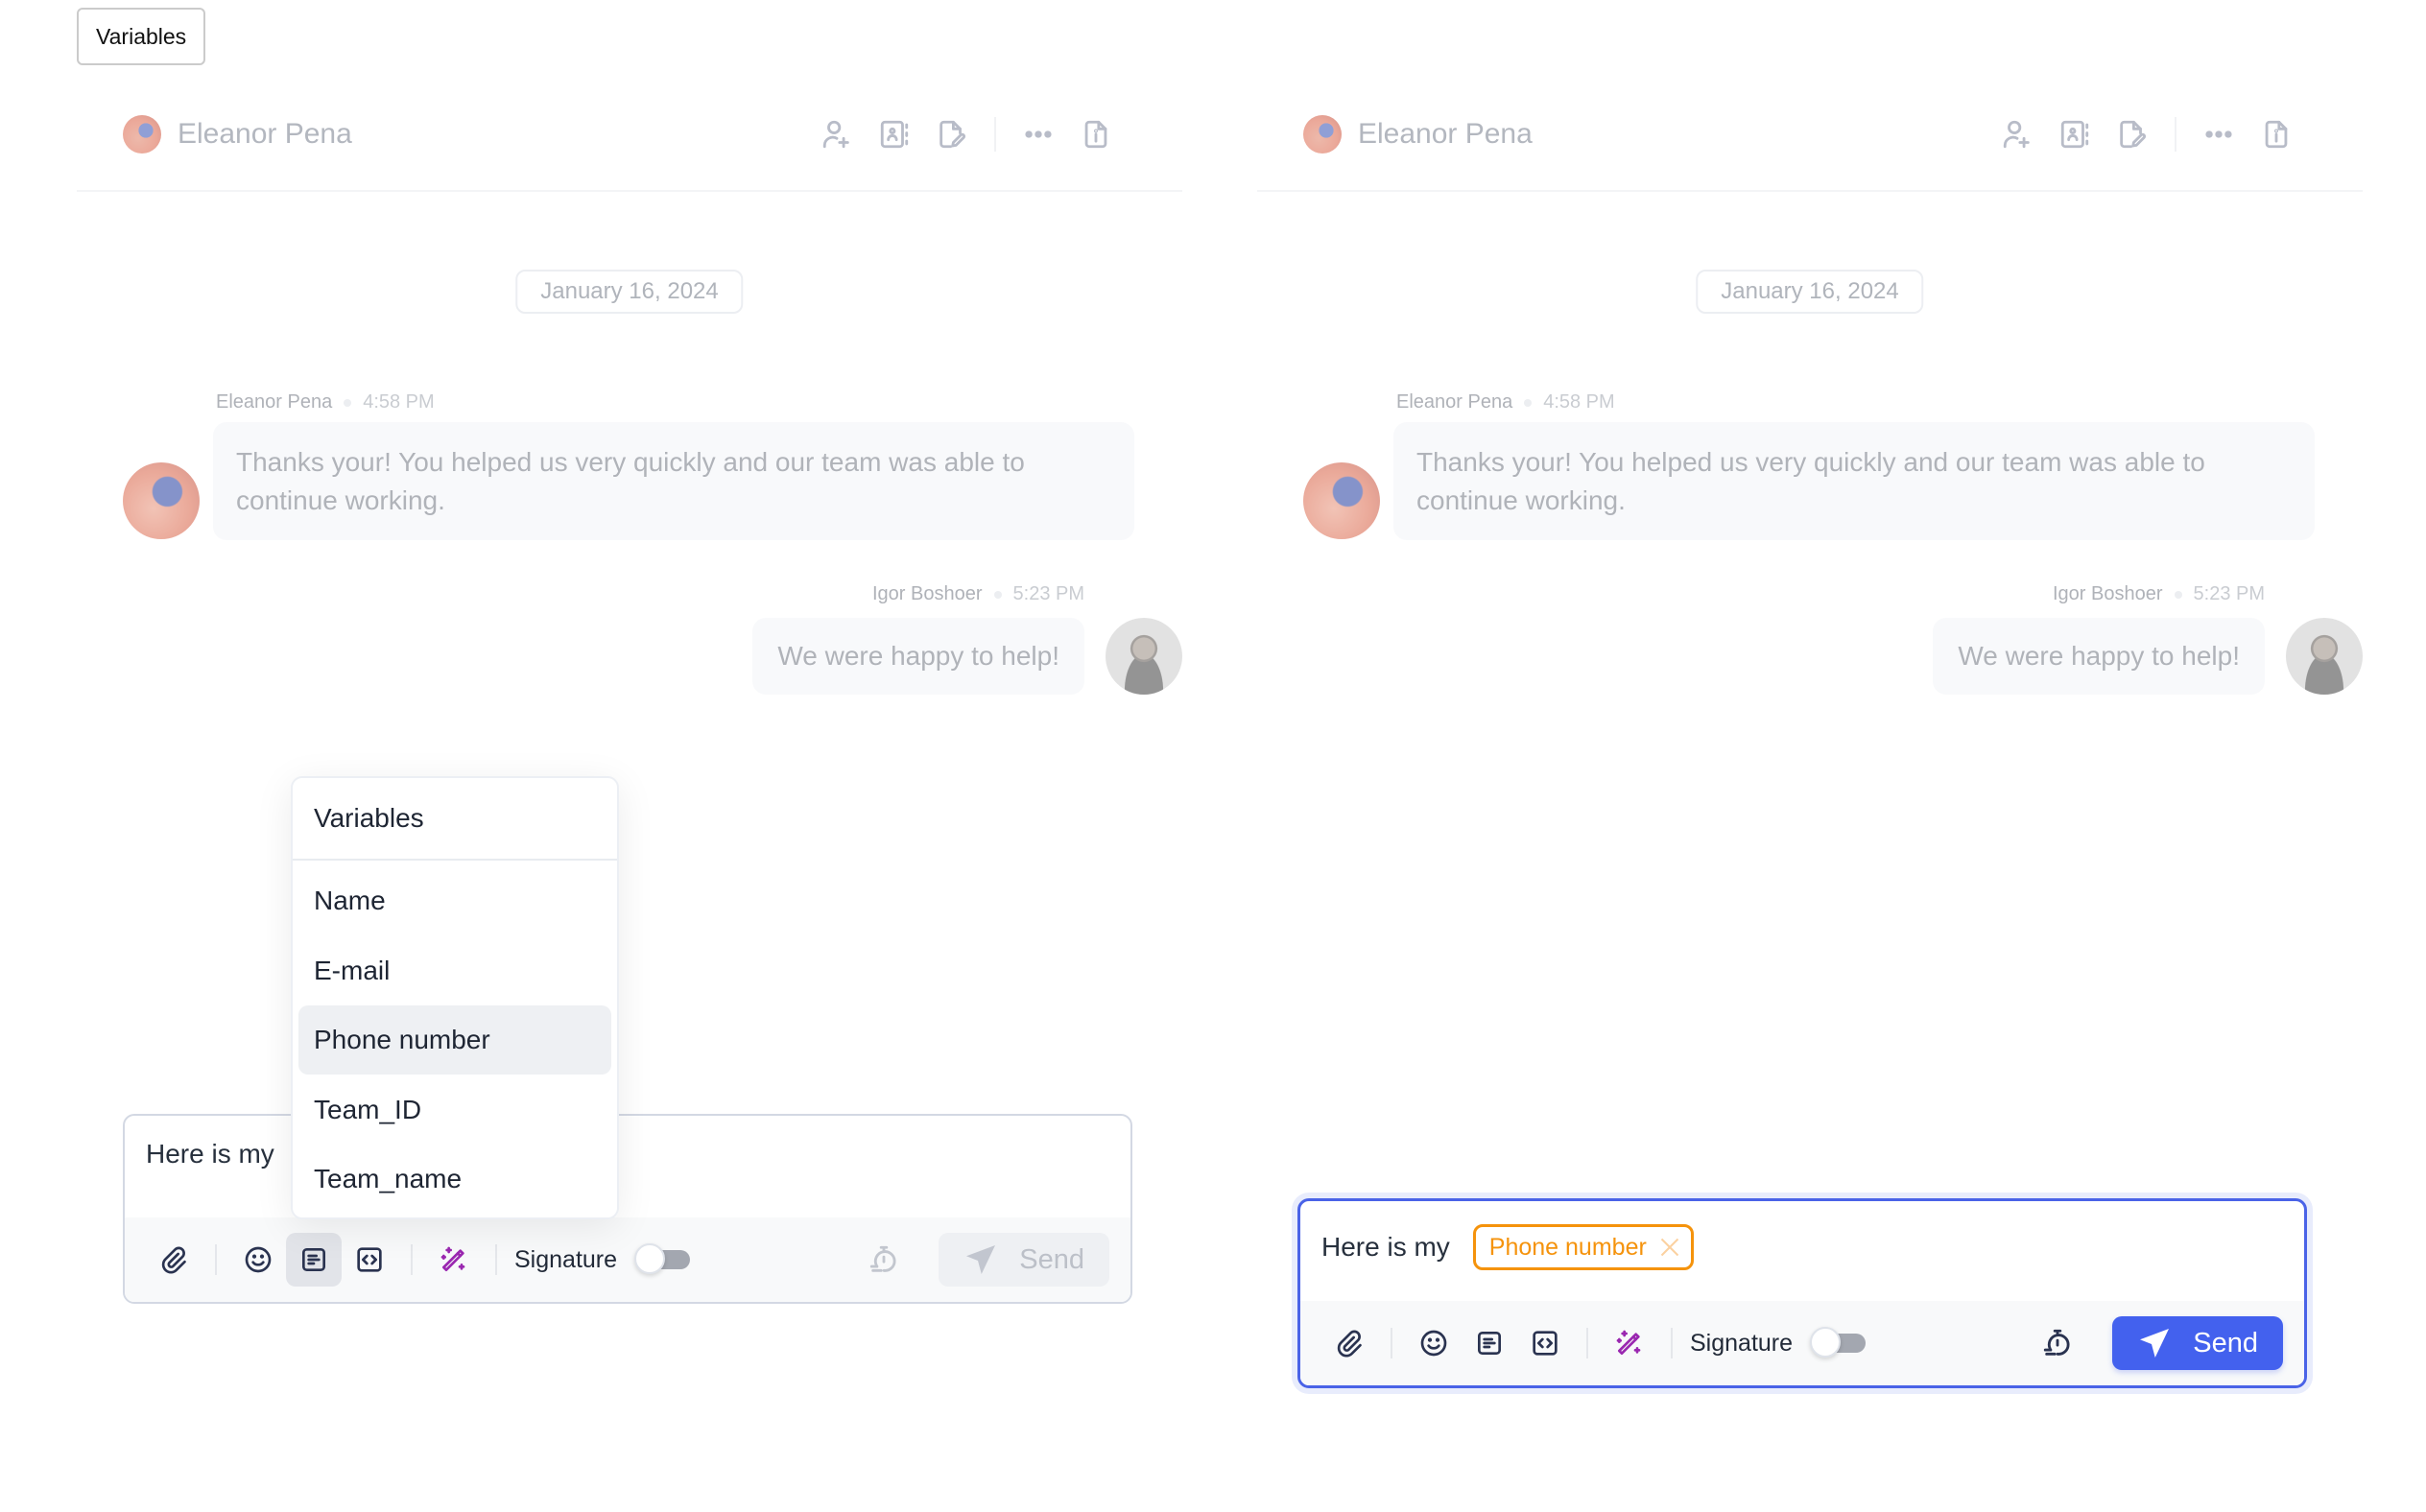 Image resolution: width=2426 pixels, height=1512 pixels. What do you see at coordinates (454, 970) in the screenshot?
I see `variable-option-email: E-mail` at bounding box center [454, 970].